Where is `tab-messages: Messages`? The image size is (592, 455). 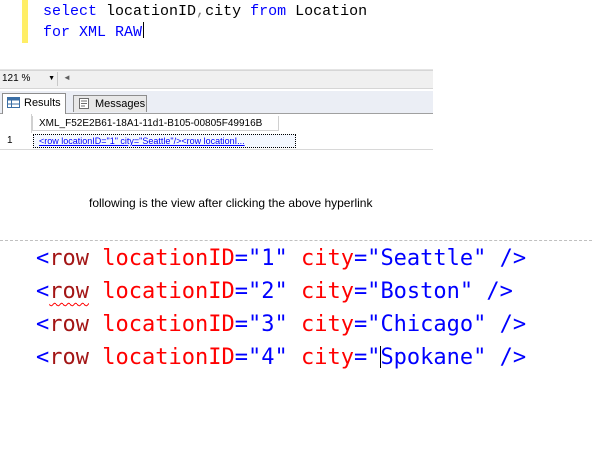
tab-messages: Messages is located at coordinates (110, 103).